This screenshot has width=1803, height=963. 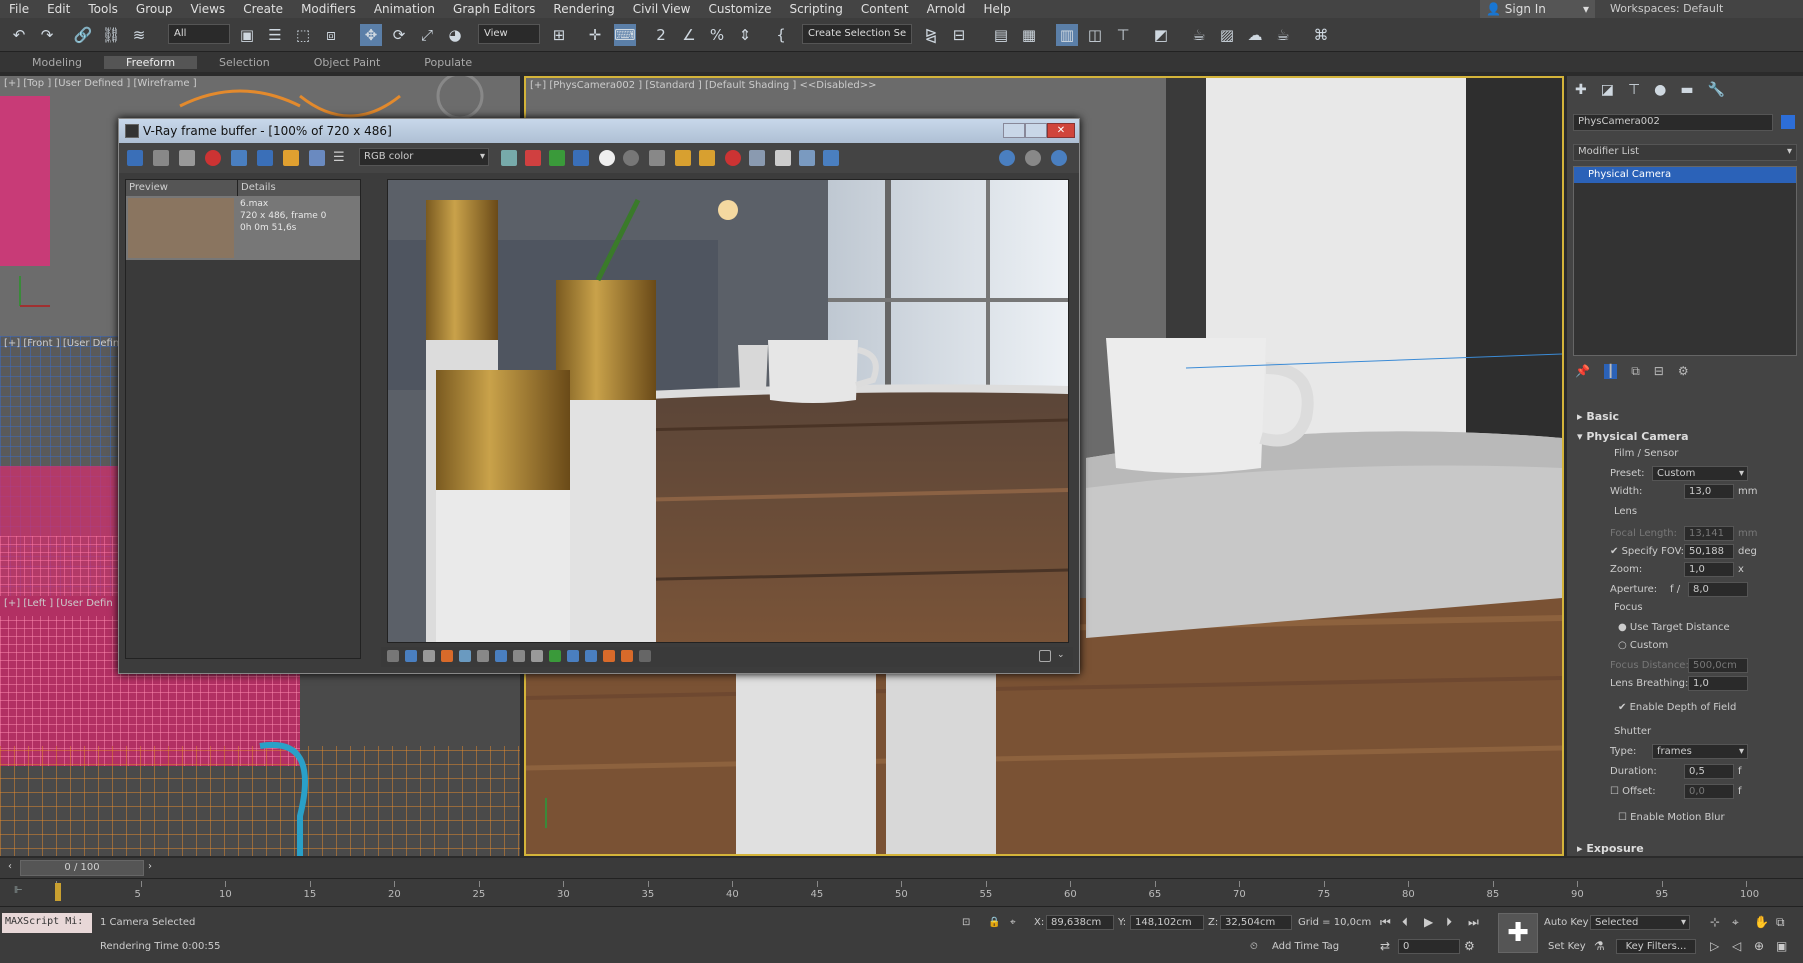 What do you see at coordinates (239, 158) in the screenshot?
I see `compare-icon` at bounding box center [239, 158].